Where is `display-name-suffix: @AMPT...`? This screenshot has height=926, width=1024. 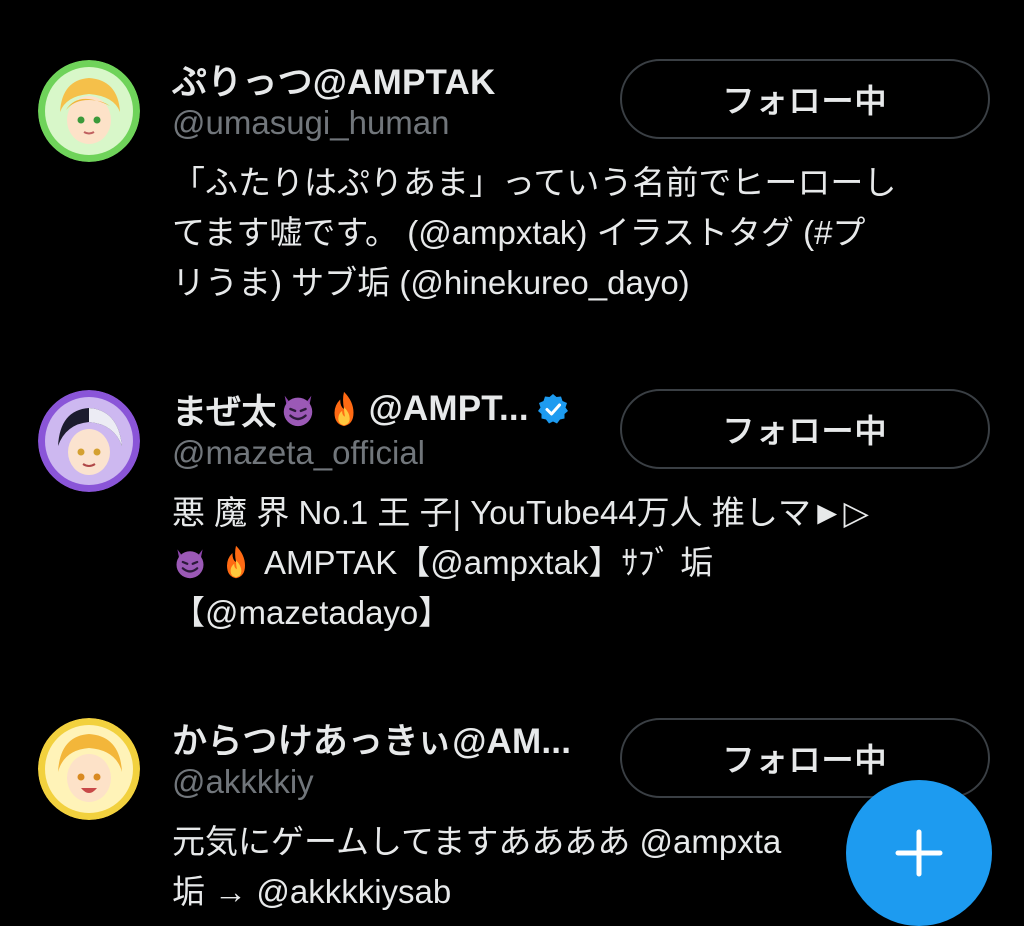 display-name-suffix: @AMPT... is located at coordinates (448, 408).